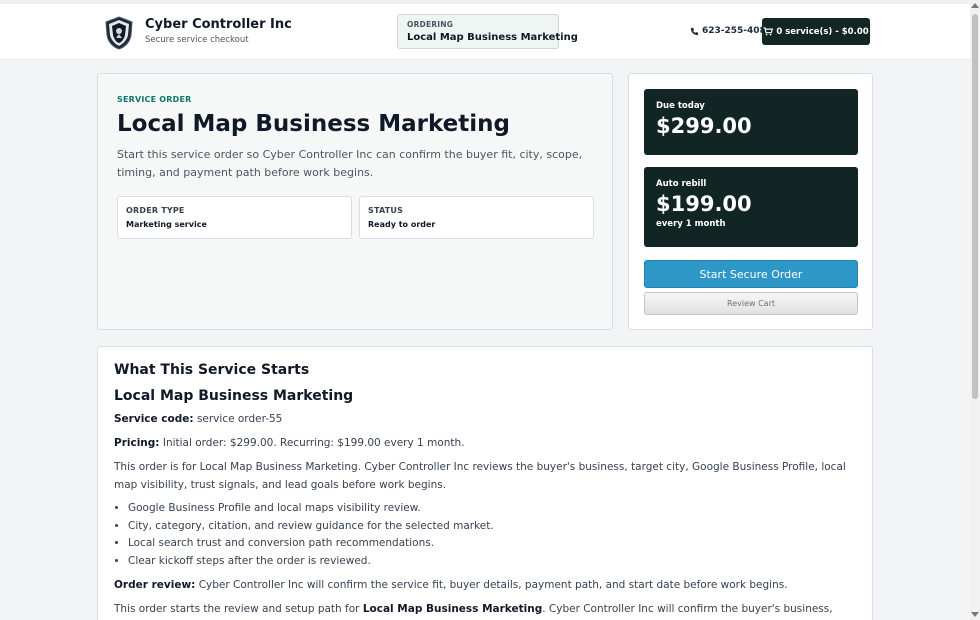 The width and height of the screenshot is (980, 620). Describe the element at coordinates (691, 224) in the screenshot. I see `rebill-period: every 1 month` at that location.